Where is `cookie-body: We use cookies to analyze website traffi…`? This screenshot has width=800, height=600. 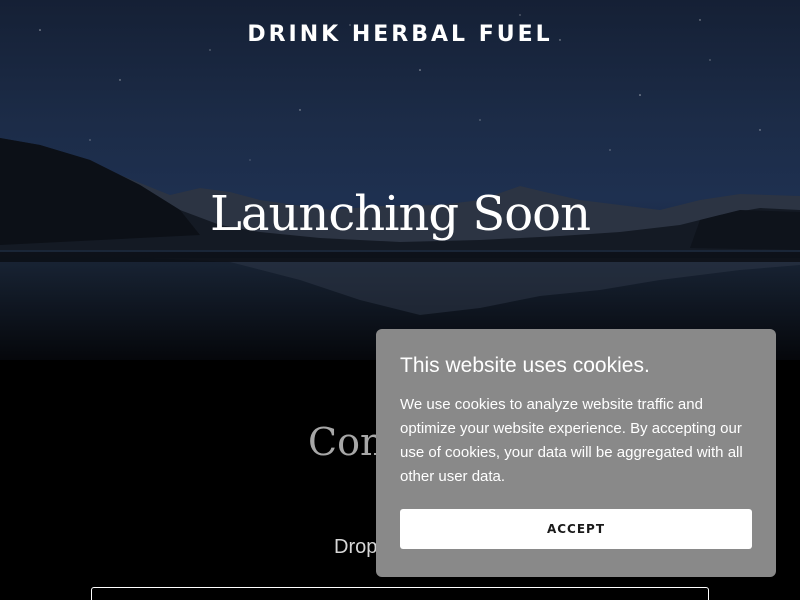 cookie-body: We use cookies to analyze website traffi… is located at coordinates (571, 440).